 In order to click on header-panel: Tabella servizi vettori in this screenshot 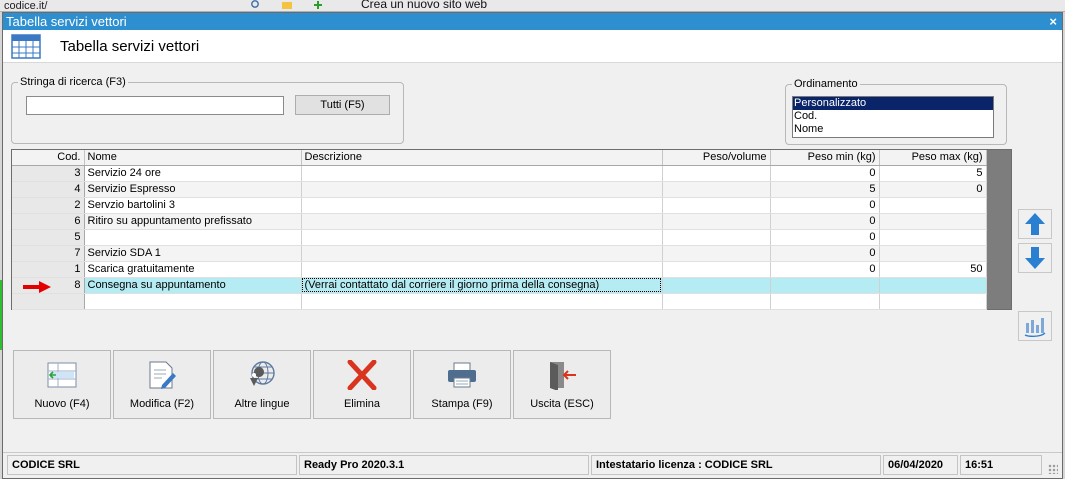, I will do `click(532, 46)`.